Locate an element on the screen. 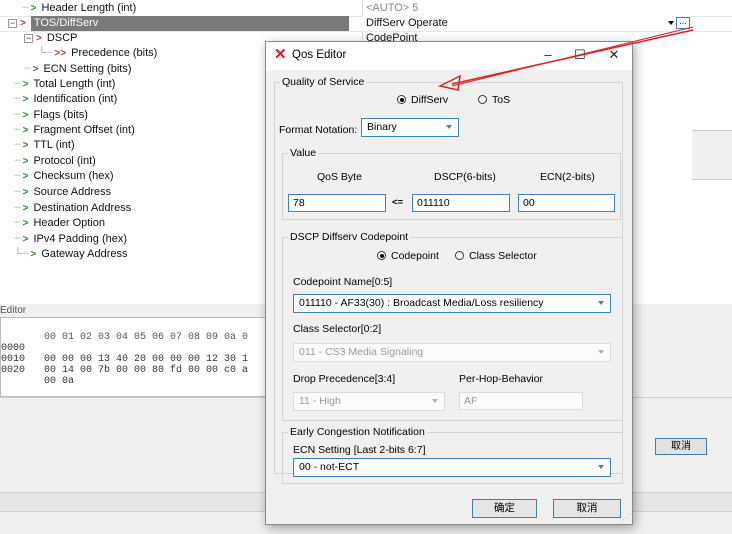 The image size is (732, 534). value-group-title: Value is located at coordinates (303, 153).